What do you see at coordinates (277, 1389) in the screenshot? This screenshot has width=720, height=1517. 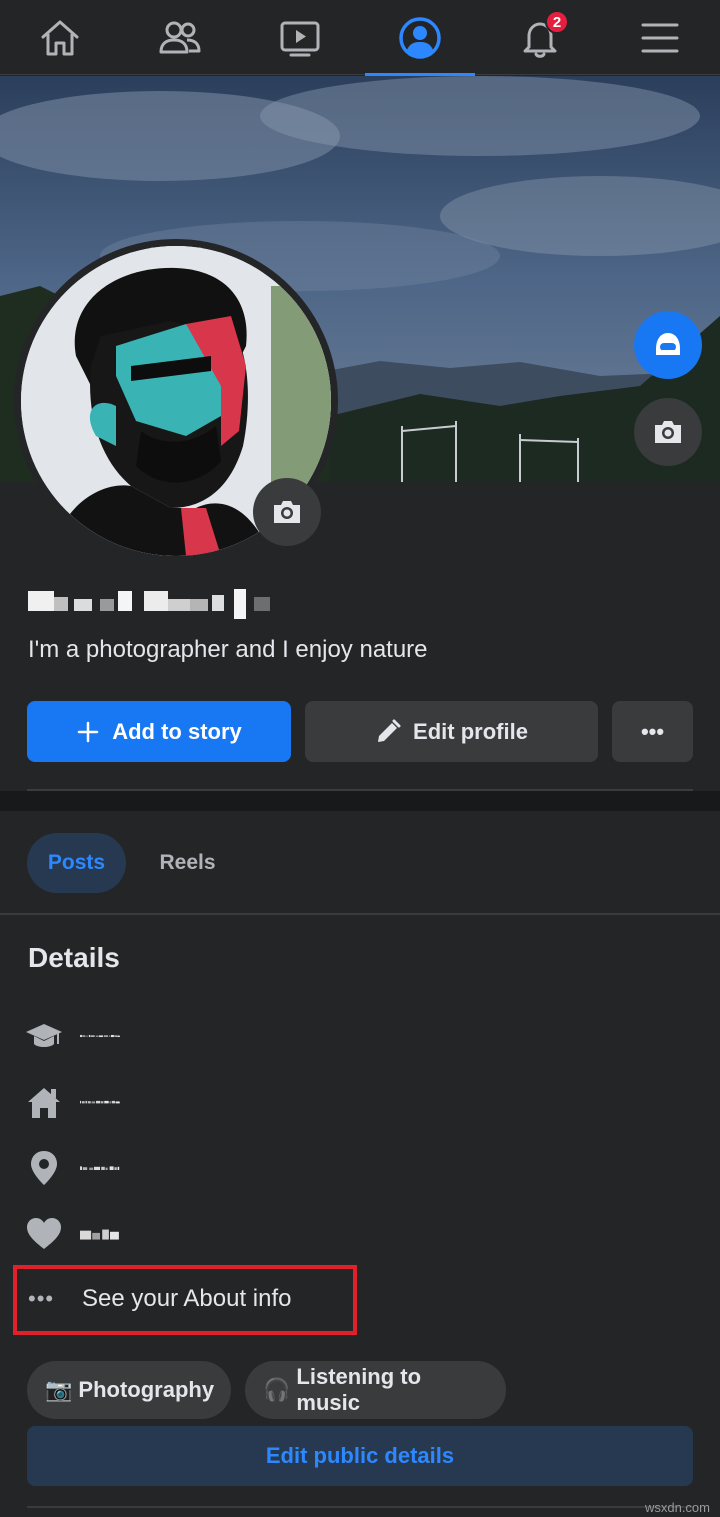 I see `headphones-emoji-icon: 🎧` at bounding box center [277, 1389].